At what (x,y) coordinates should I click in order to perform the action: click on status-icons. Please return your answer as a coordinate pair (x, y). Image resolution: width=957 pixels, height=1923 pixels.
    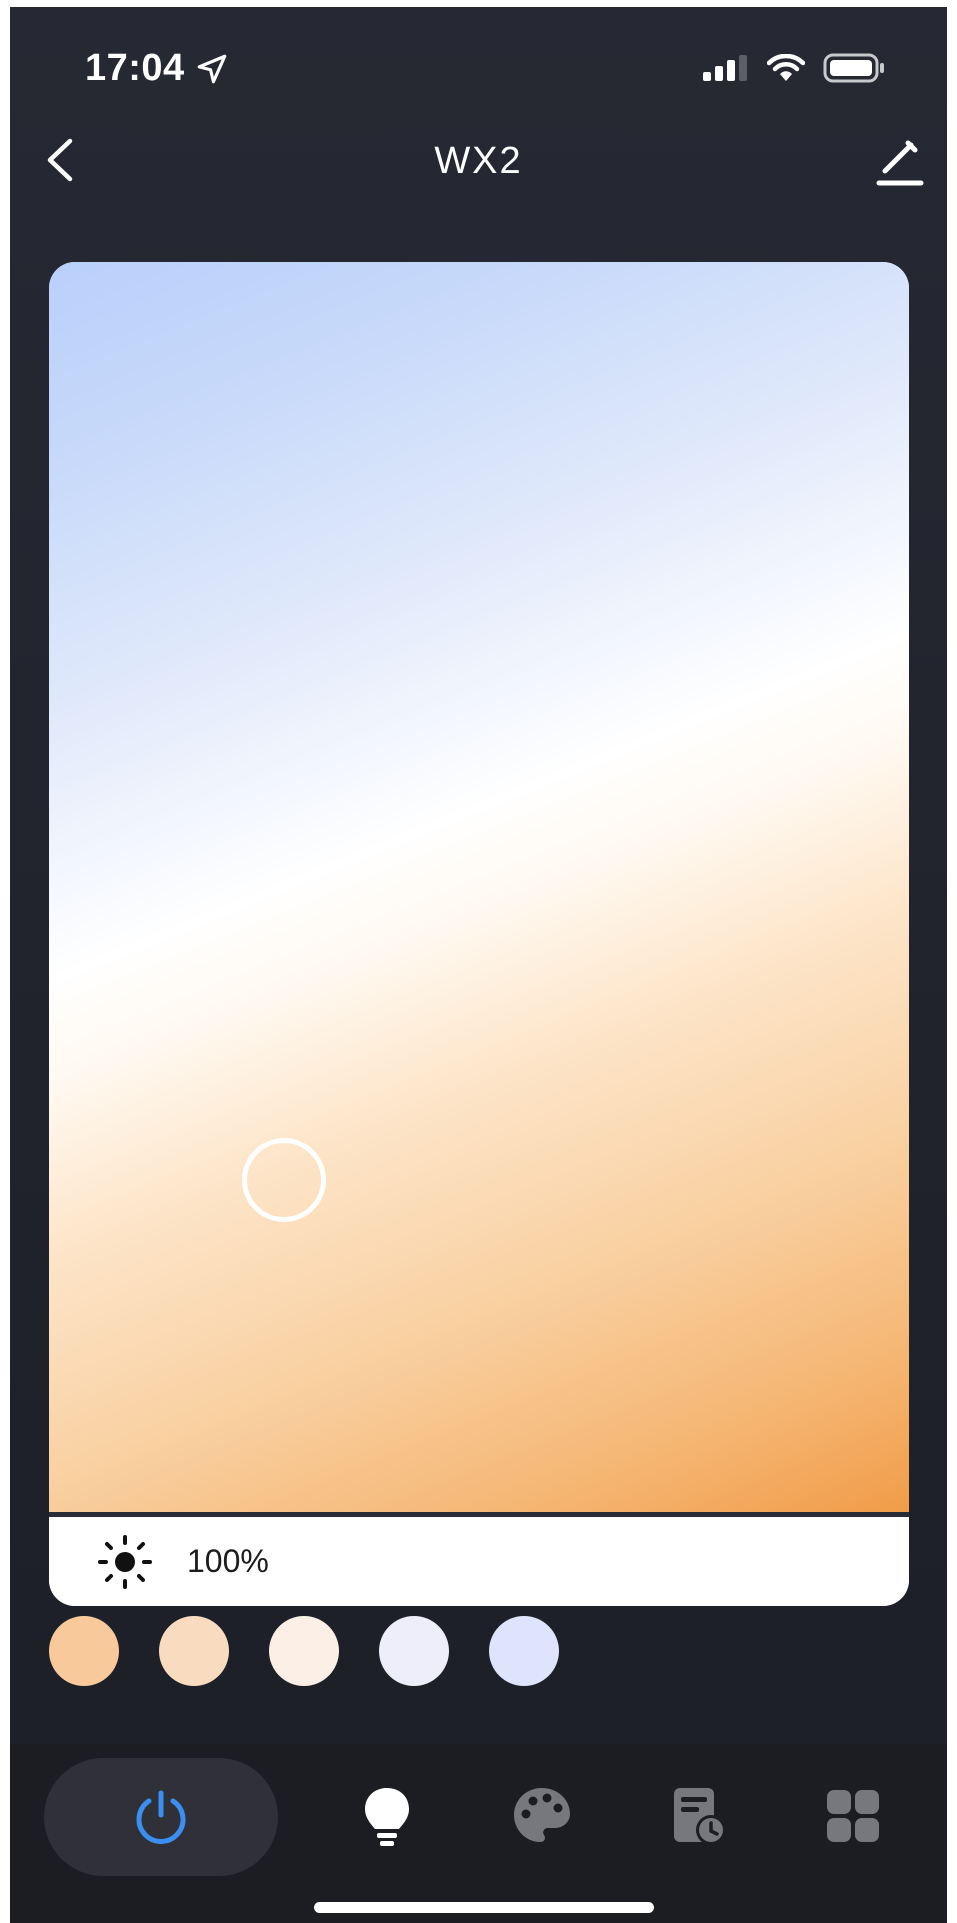
    Looking at the image, I should click on (794, 68).